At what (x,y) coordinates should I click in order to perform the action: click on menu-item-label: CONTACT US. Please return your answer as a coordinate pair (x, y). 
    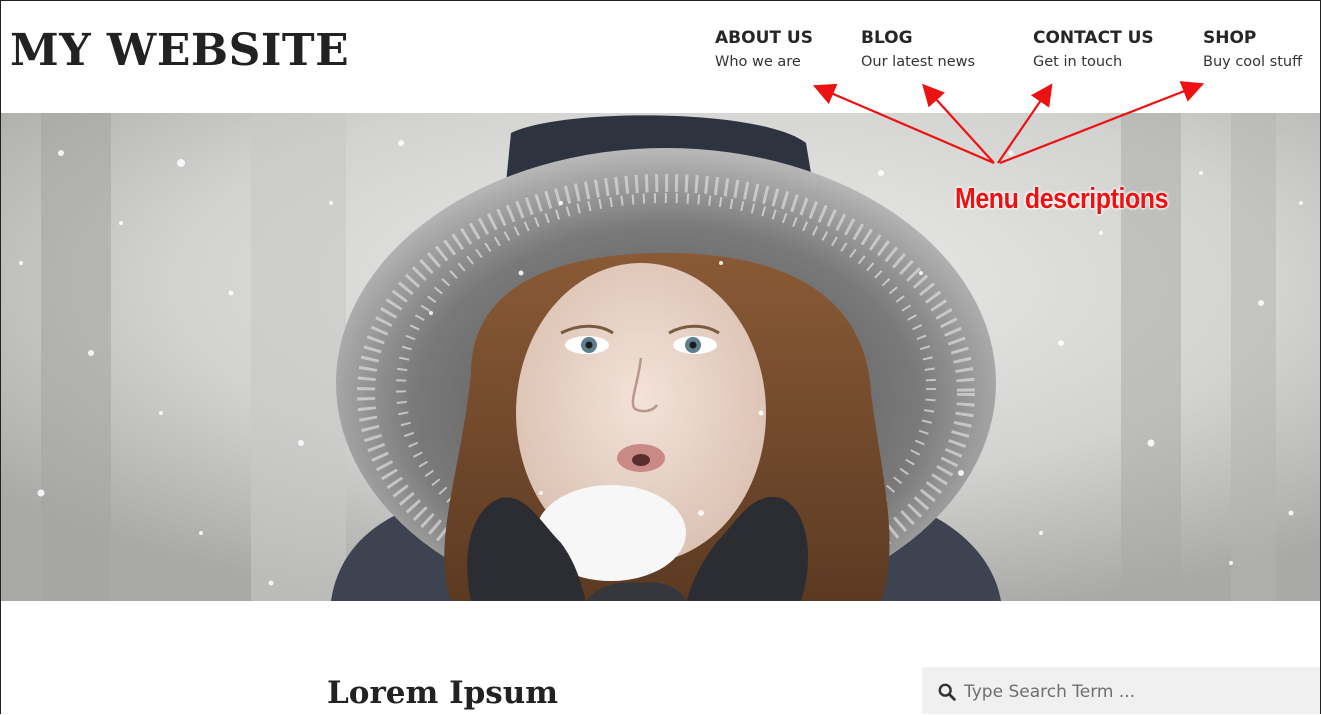
    Looking at the image, I should click on (1093, 38).